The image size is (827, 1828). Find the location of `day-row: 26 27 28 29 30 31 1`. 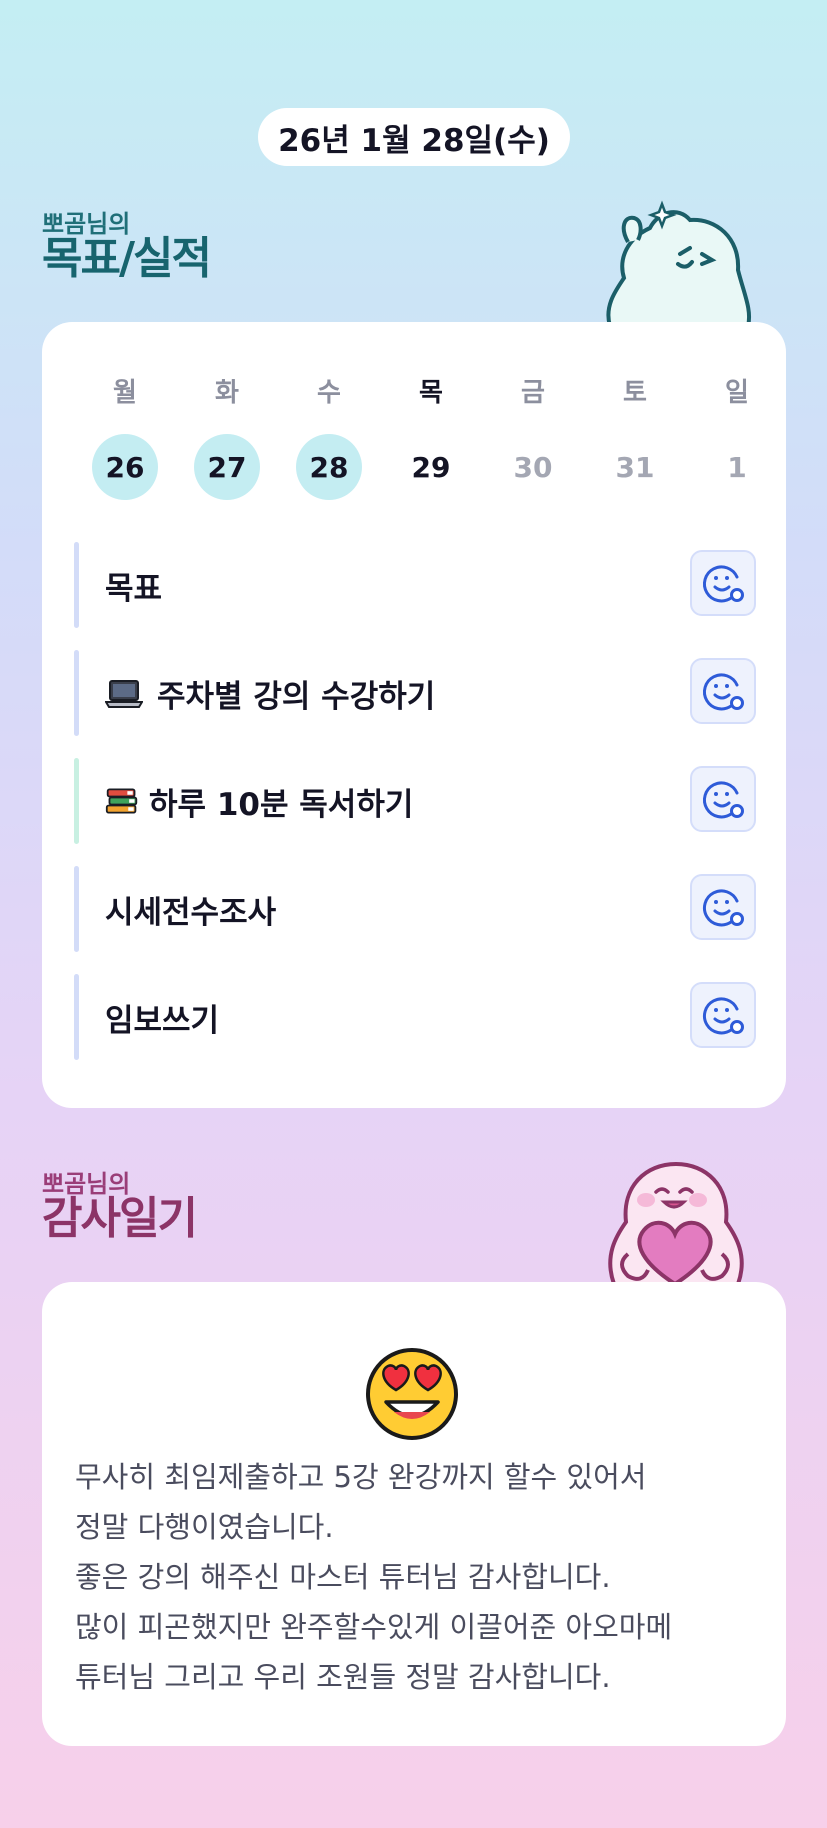

day-row: 26 27 28 29 30 31 1 is located at coordinates (431, 467).